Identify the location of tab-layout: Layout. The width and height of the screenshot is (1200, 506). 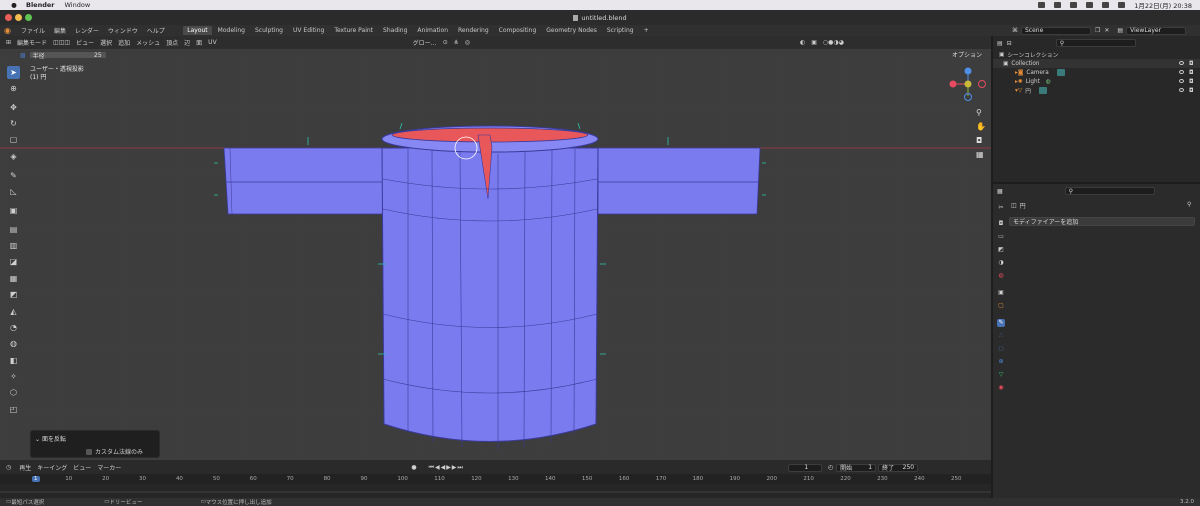
(197, 30).